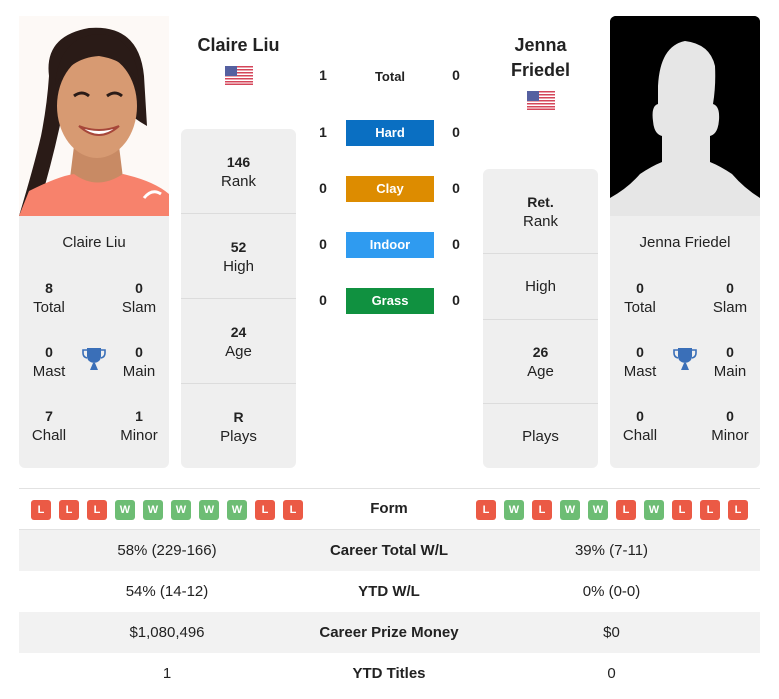 The height and width of the screenshot is (699, 779). I want to click on player1-flag, so click(239, 78).